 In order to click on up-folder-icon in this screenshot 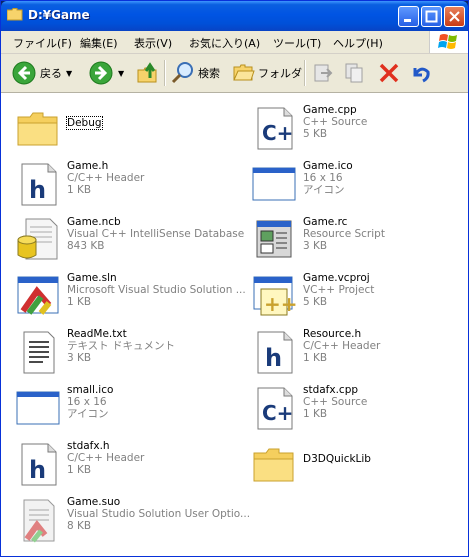, I will do `click(147, 72)`.